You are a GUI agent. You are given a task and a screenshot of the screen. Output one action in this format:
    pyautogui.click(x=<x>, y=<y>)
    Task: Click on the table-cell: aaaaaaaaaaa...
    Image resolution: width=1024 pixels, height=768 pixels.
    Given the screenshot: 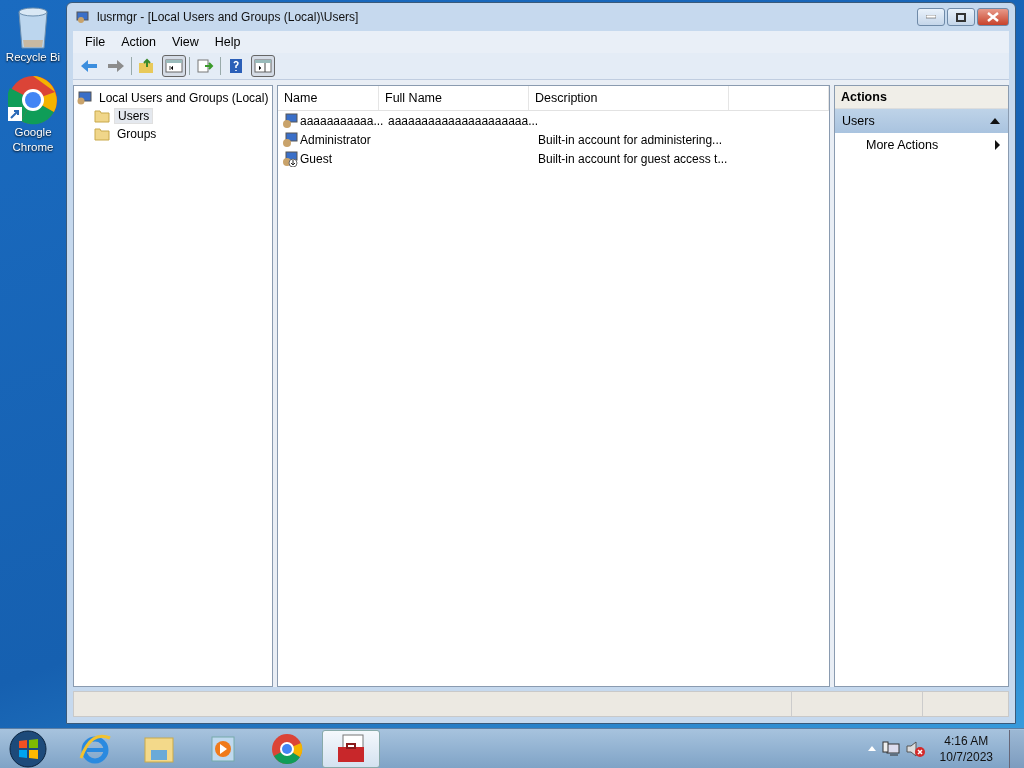 What is the action you would take?
    pyautogui.click(x=342, y=120)
    